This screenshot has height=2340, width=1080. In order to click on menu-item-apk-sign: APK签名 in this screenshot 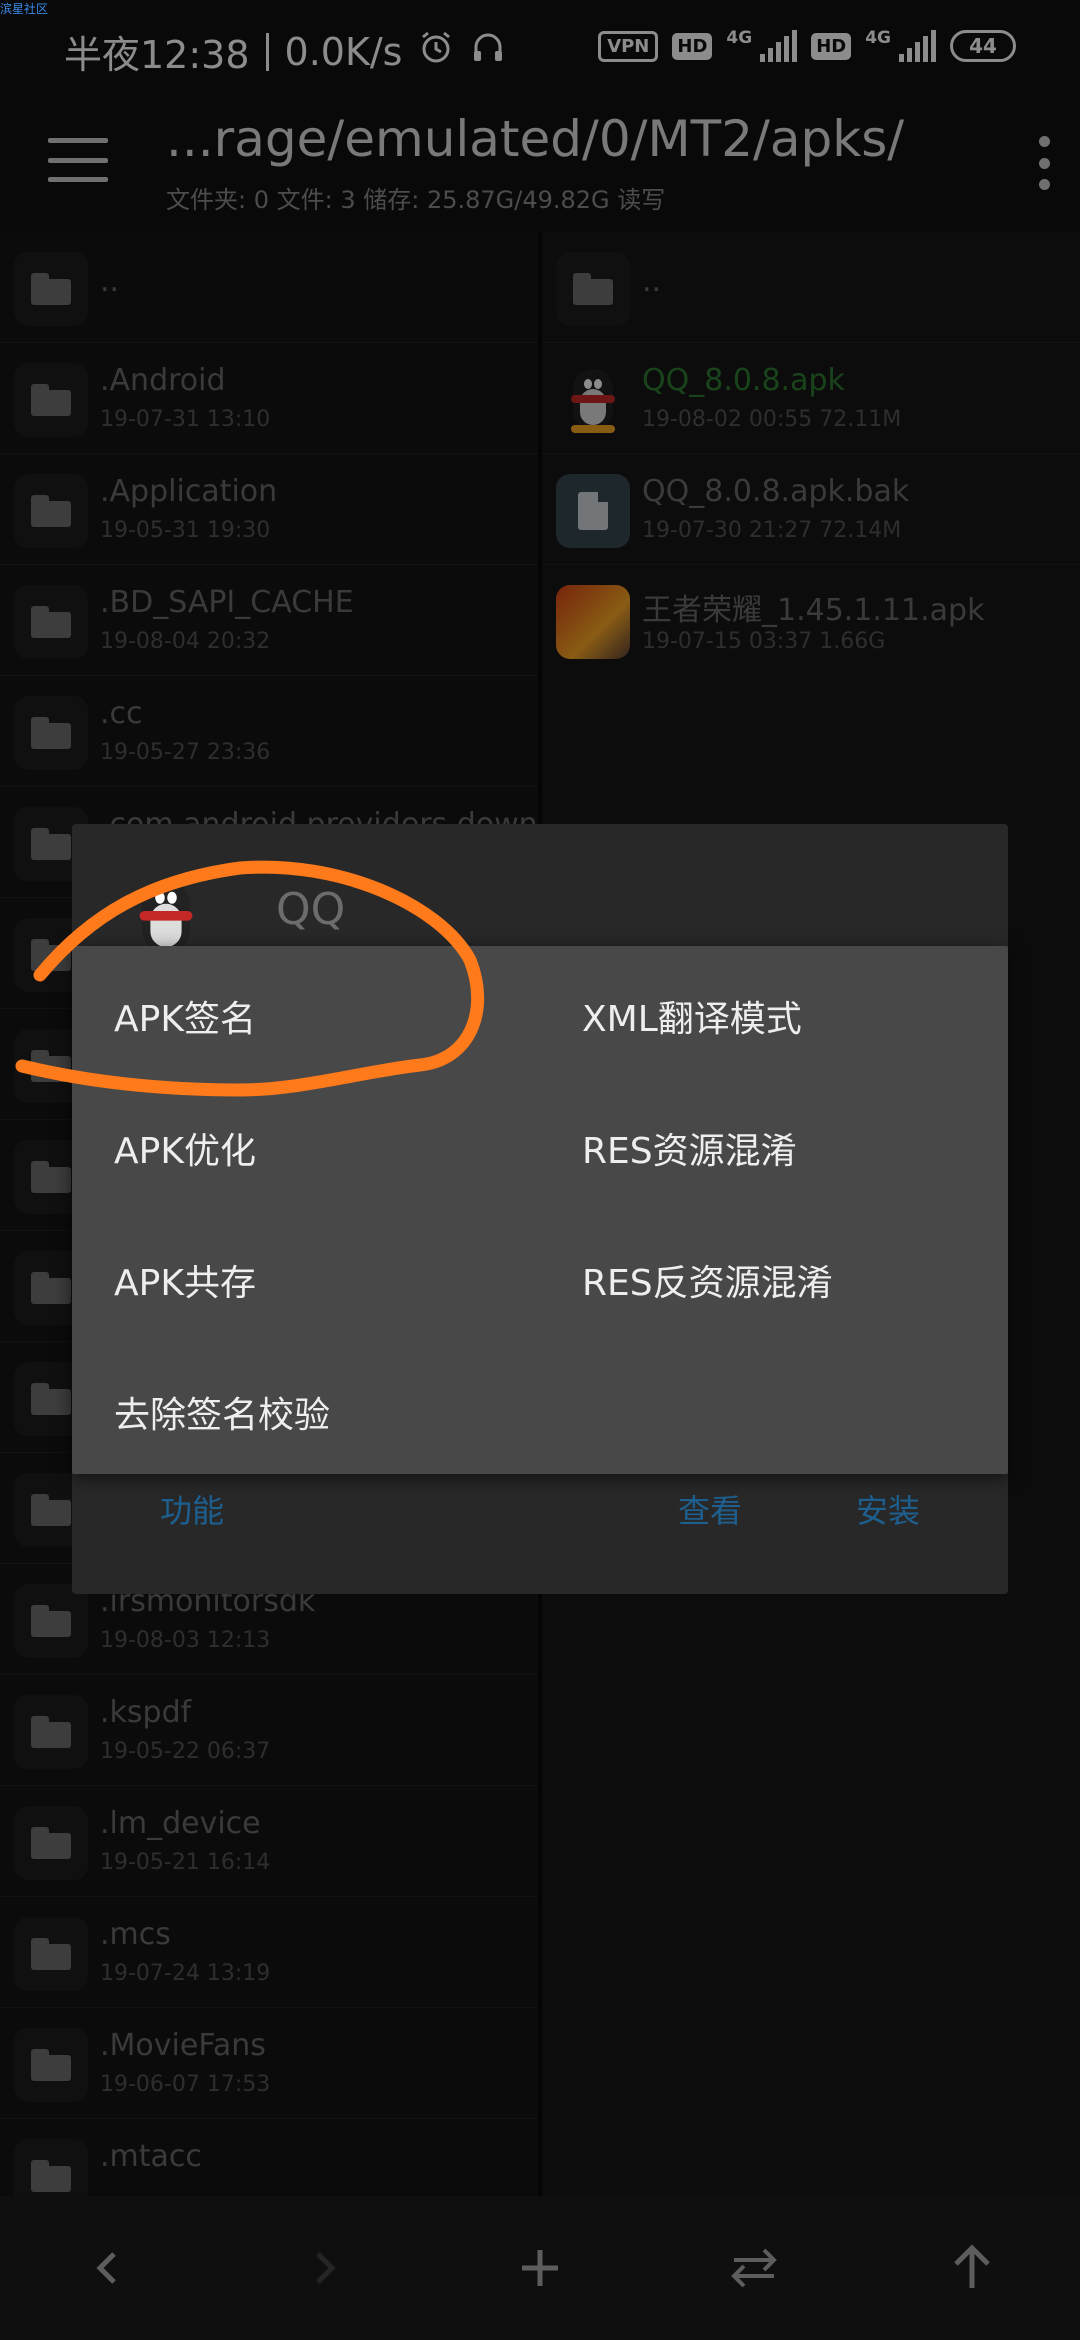, I will do `click(185, 1016)`.